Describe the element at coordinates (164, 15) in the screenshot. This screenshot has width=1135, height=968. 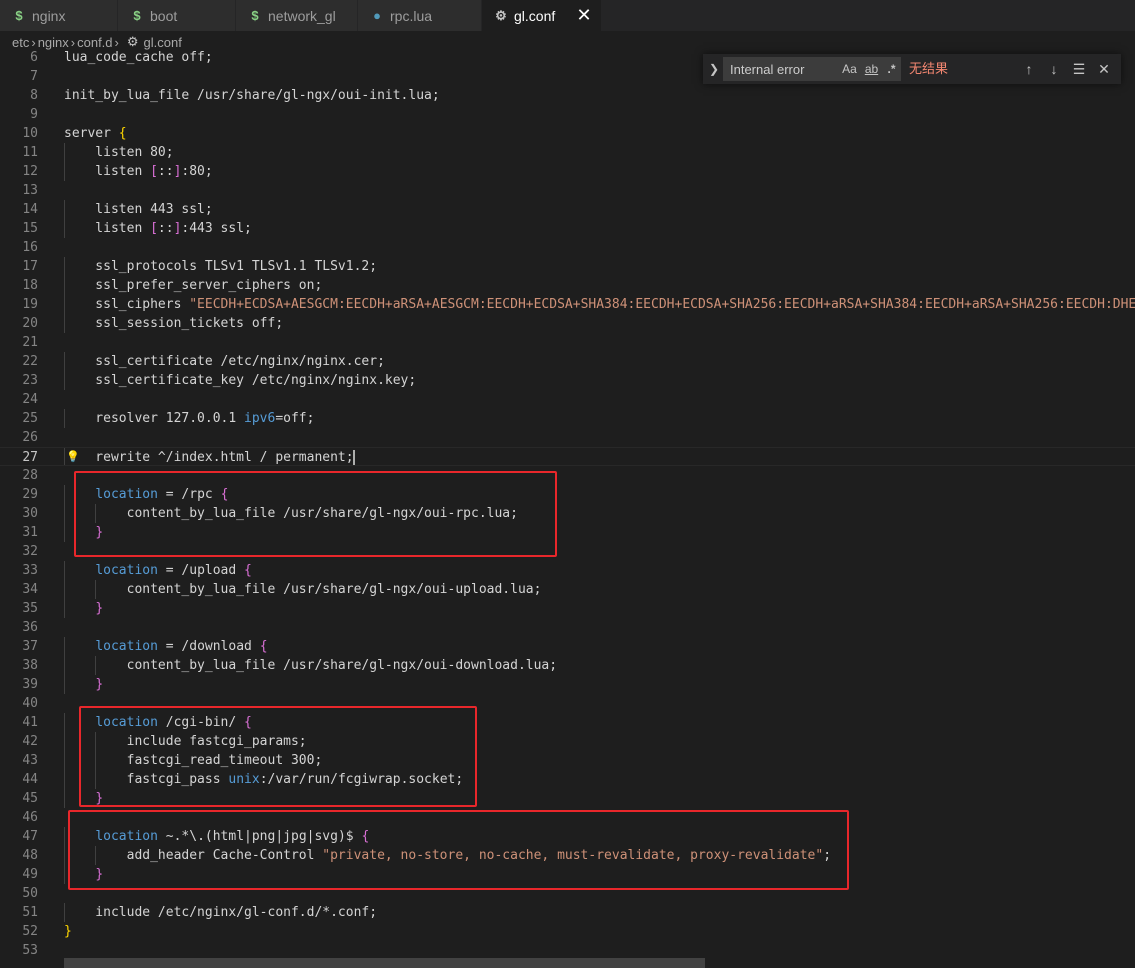
I see `tab-label: boot` at that location.